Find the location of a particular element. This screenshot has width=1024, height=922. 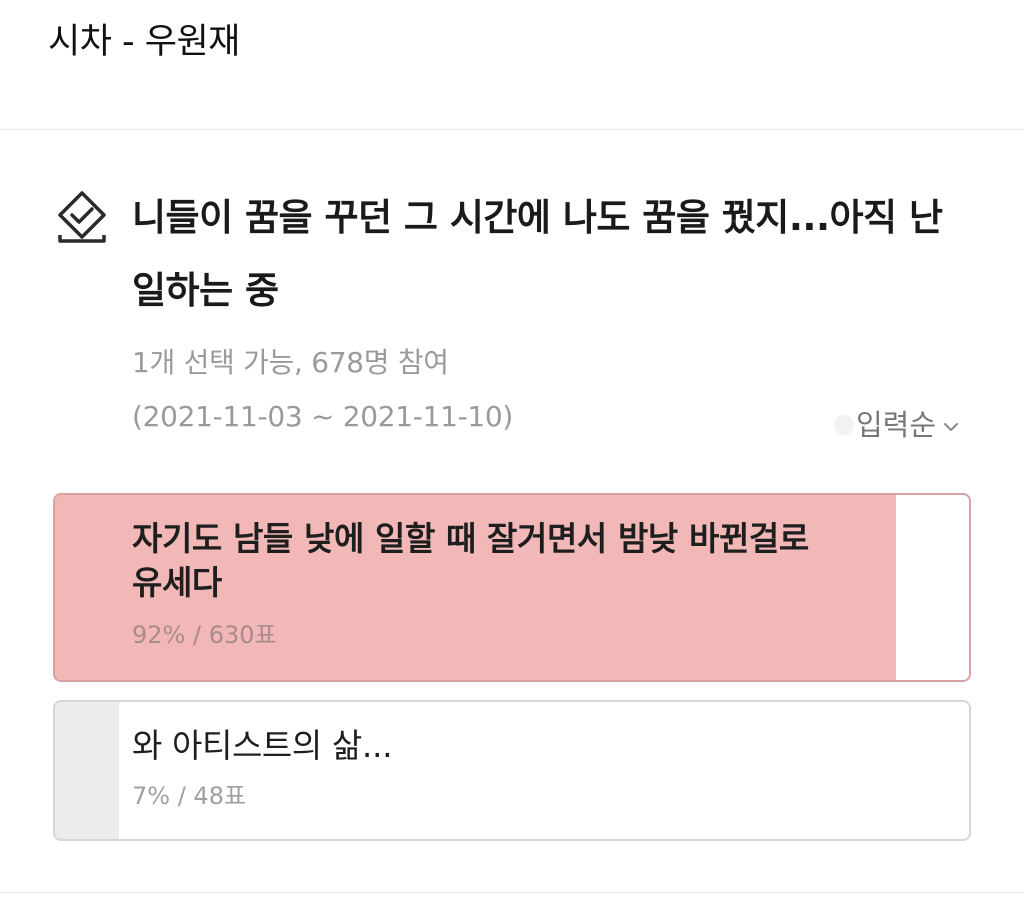

header: 시차 - 우원재 is located at coordinates (512, 65).